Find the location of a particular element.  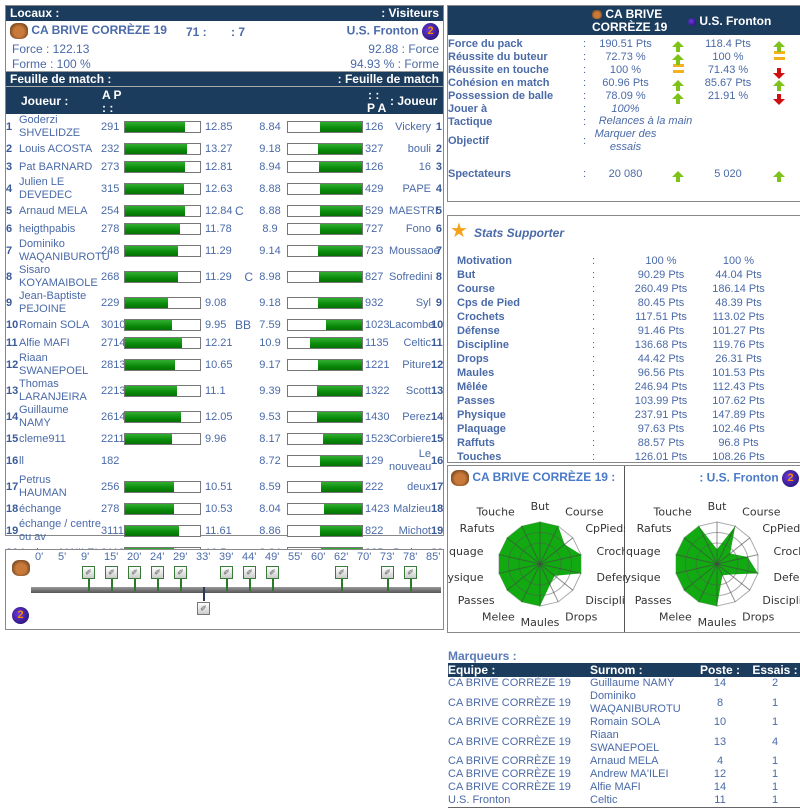

away-player-name: bouli is located at coordinates (410, 149).